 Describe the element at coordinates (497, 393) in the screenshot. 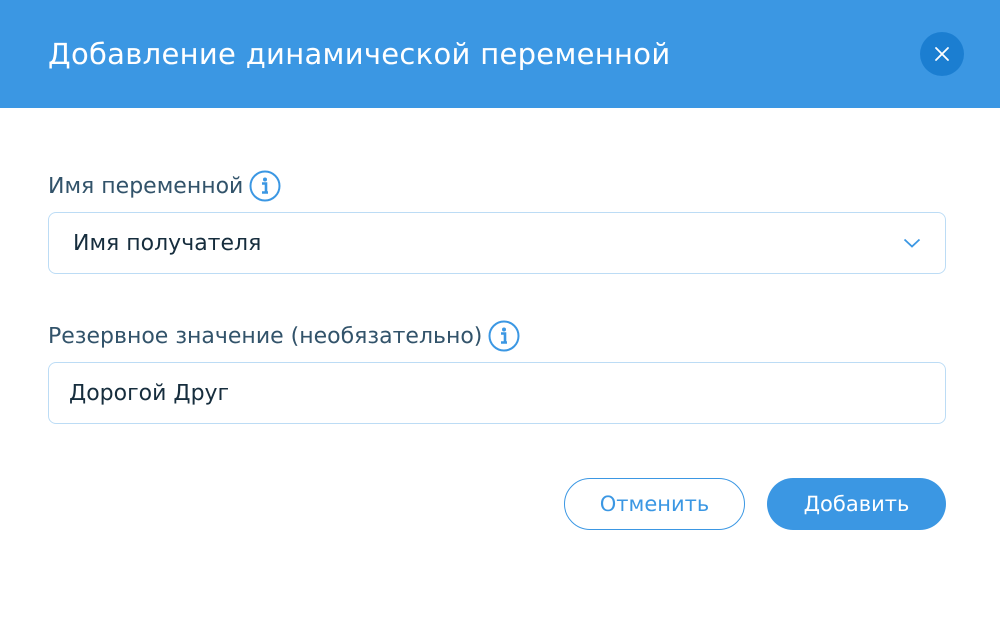

I see `input-field: Дорогой Друг` at that location.